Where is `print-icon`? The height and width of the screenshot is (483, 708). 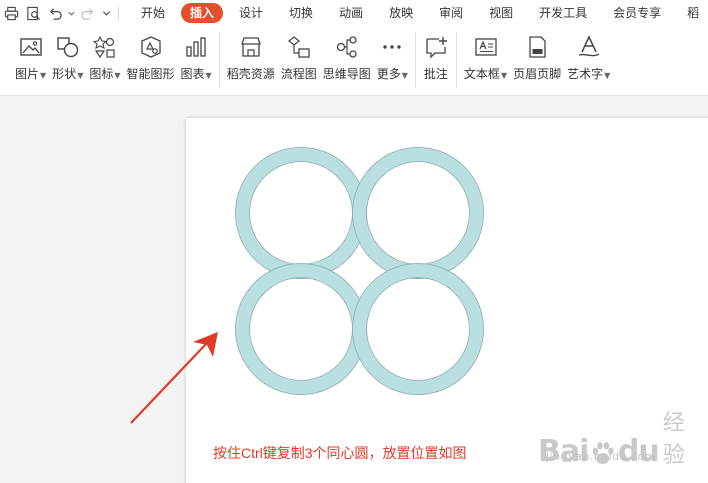 print-icon is located at coordinates (11, 13).